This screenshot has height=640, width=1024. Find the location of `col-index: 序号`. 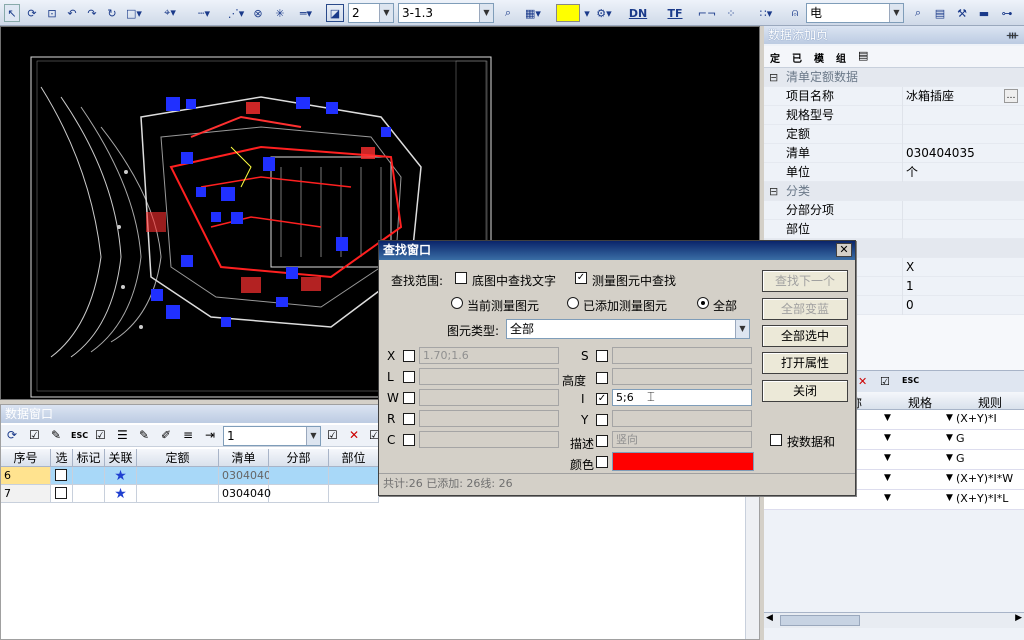

col-index: 序号 is located at coordinates (26, 458).